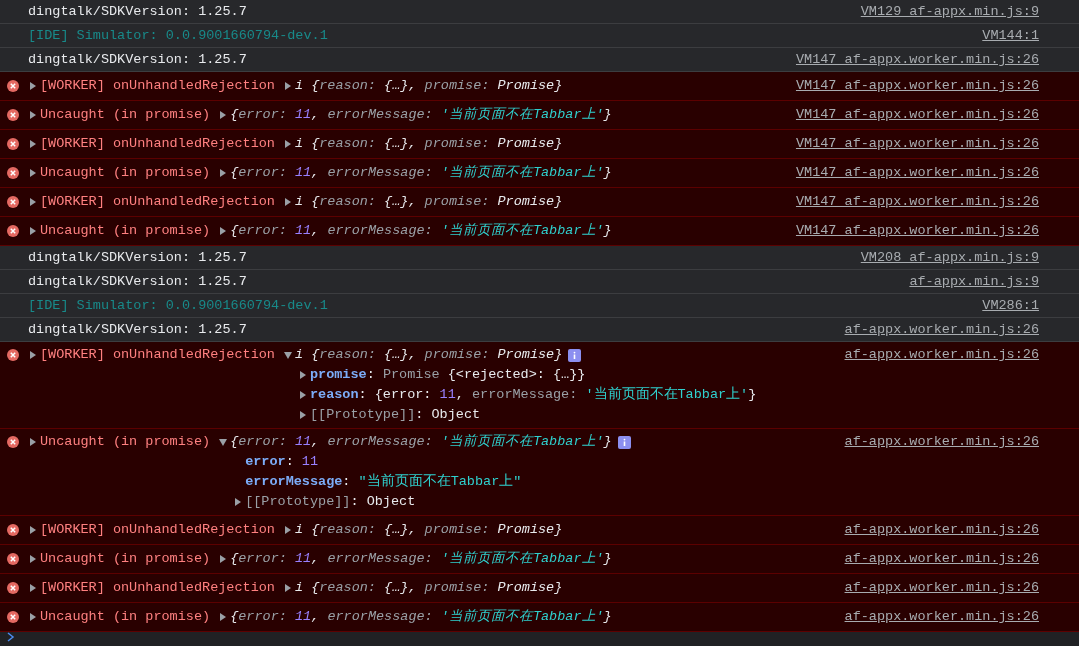 The width and height of the screenshot is (1079, 646). Describe the element at coordinates (941, 257) in the screenshot. I see `source-link: VM208 af-appx.min.js:9` at that location.